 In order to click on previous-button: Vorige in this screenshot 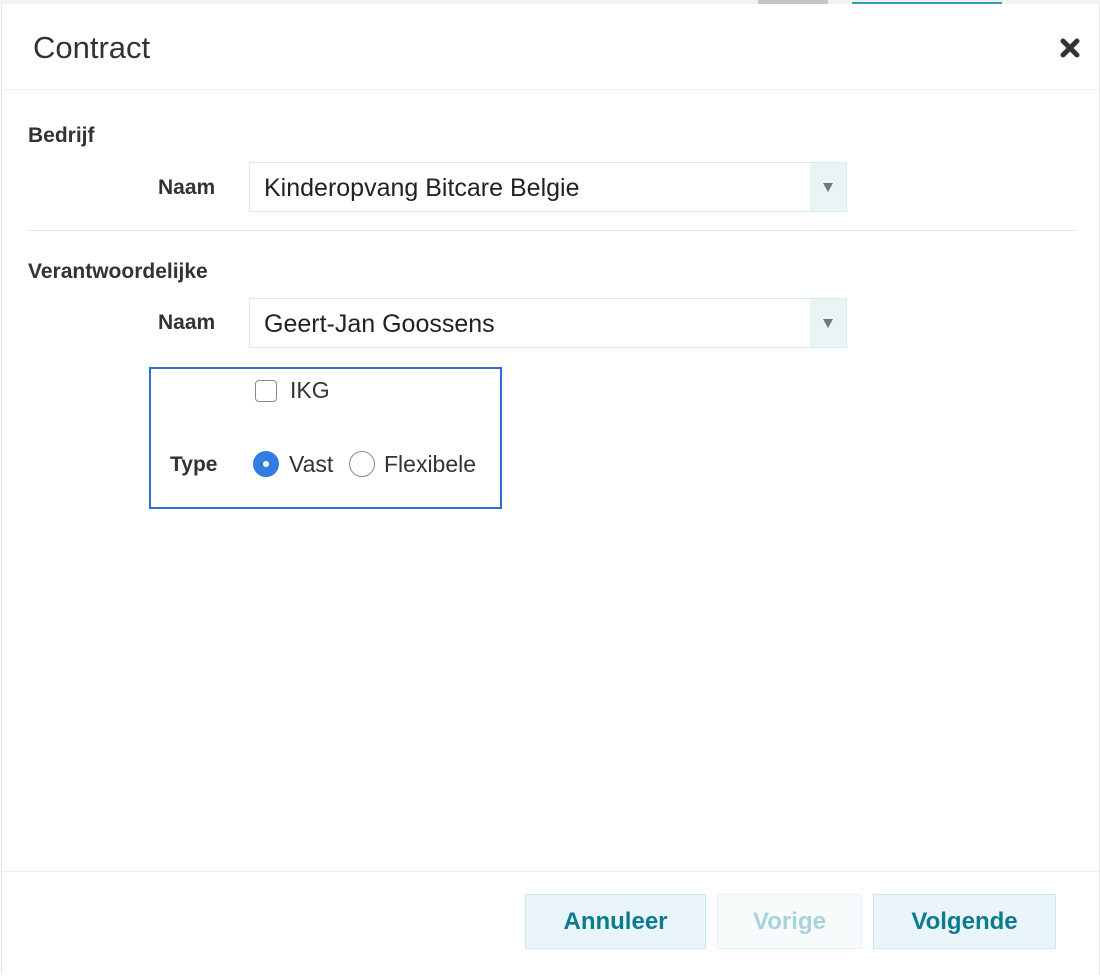, I will do `click(789, 921)`.